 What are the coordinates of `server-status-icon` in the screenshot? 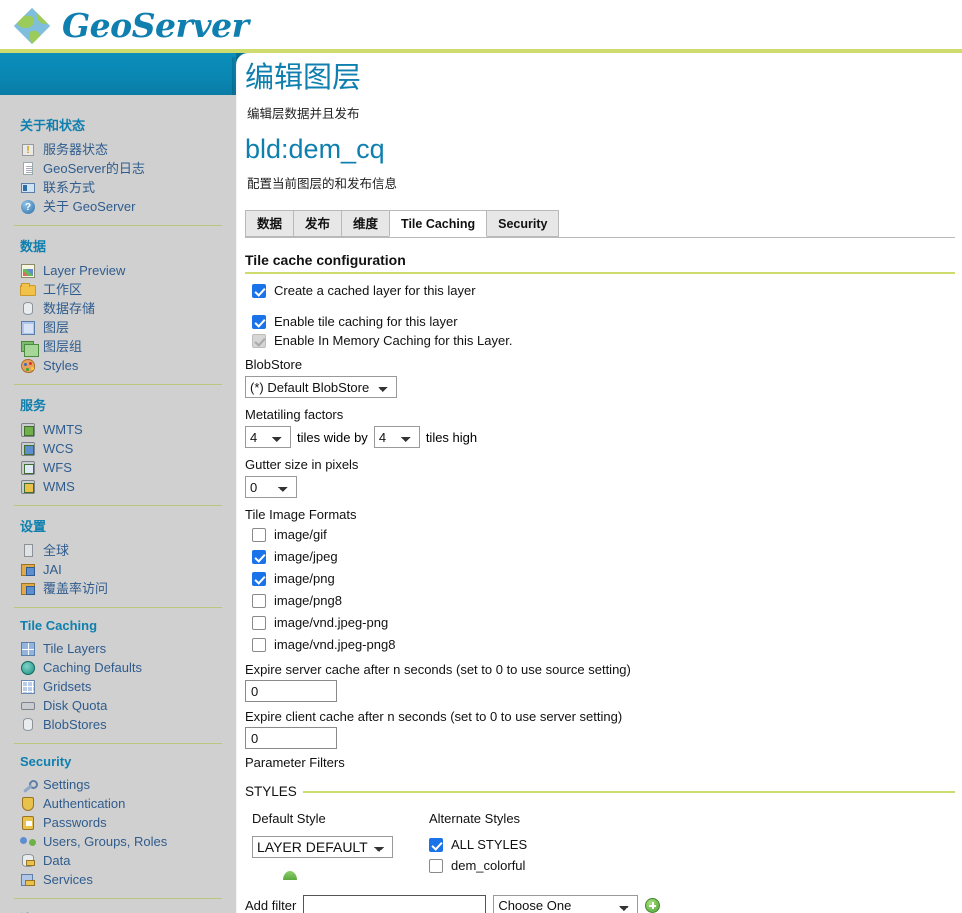 It's located at (28, 151).